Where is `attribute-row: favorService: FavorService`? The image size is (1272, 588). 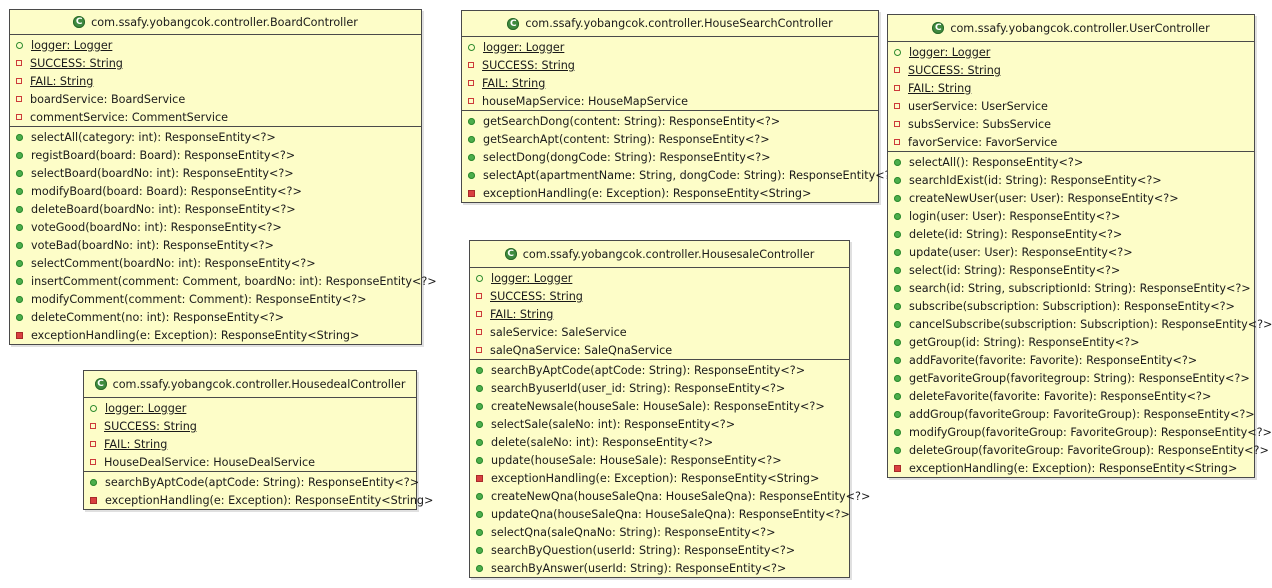 attribute-row: favorService: FavorService is located at coordinates (1071, 142).